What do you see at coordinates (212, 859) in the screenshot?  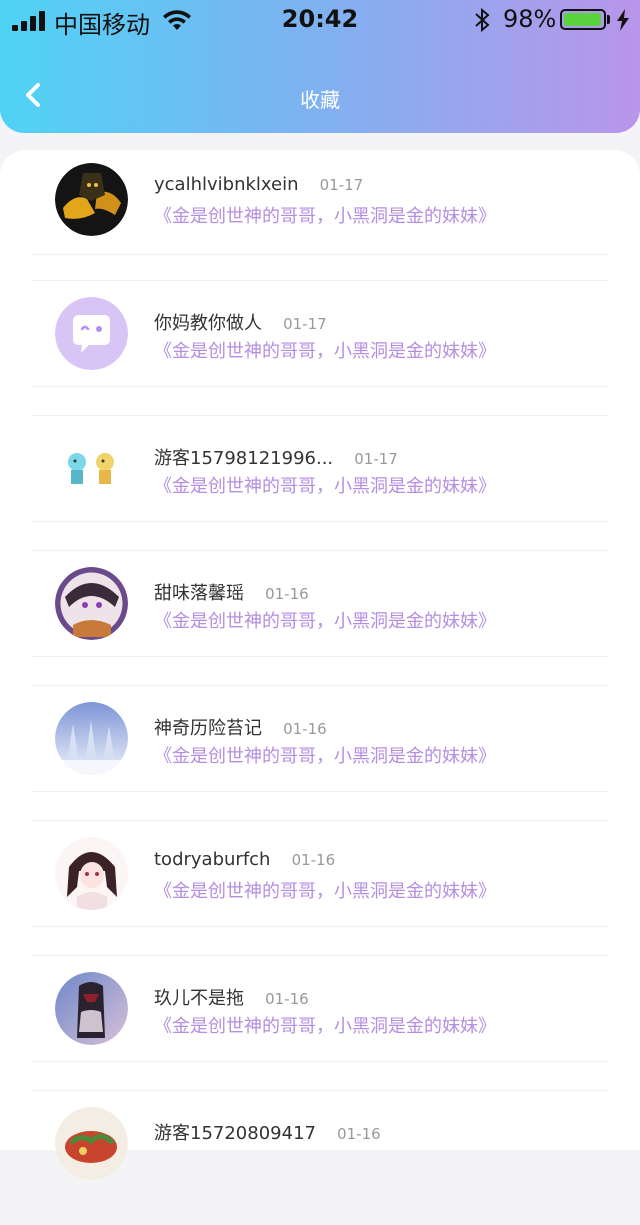 I see `user-name: todryaburfch` at bounding box center [212, 859].